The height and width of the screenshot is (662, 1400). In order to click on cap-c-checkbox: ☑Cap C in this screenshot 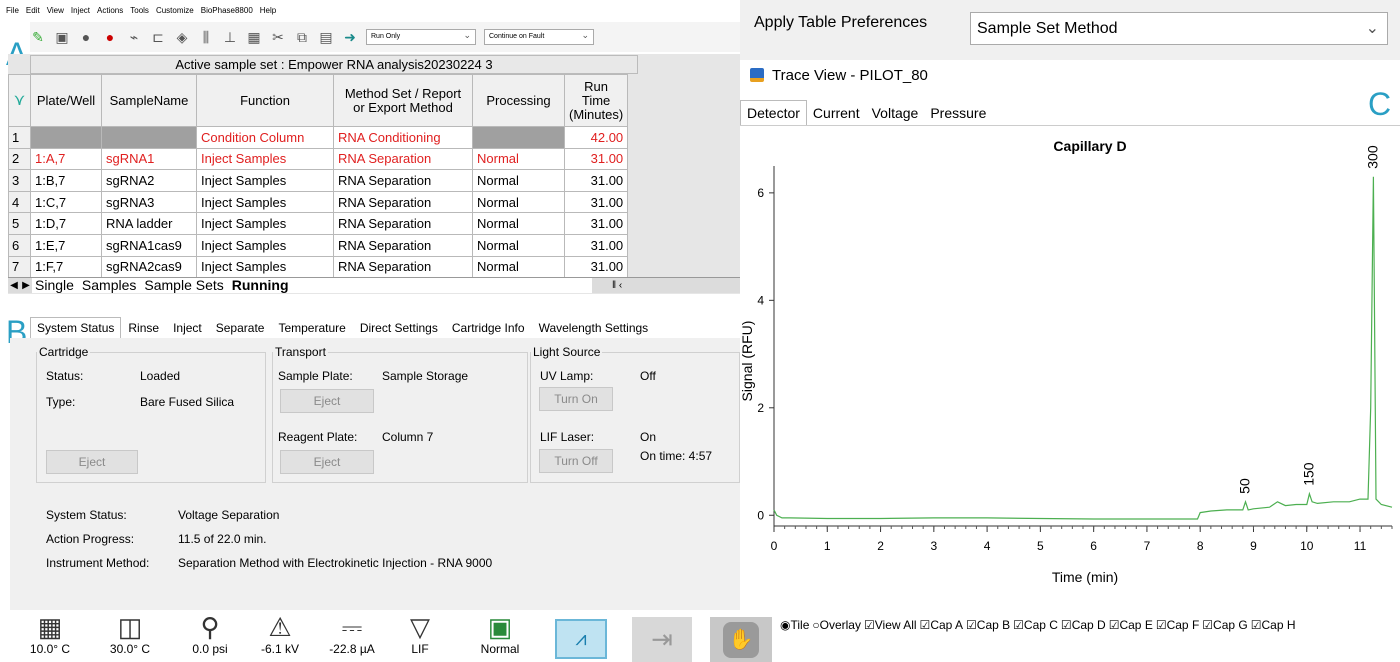, I will do `click(1035, 625)`.